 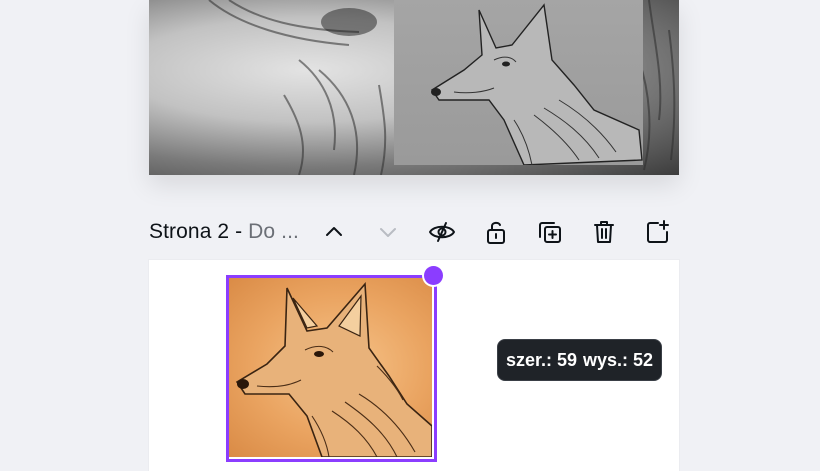 I want to click on page-number: Strona 2 -, so click(x=199, y=231).